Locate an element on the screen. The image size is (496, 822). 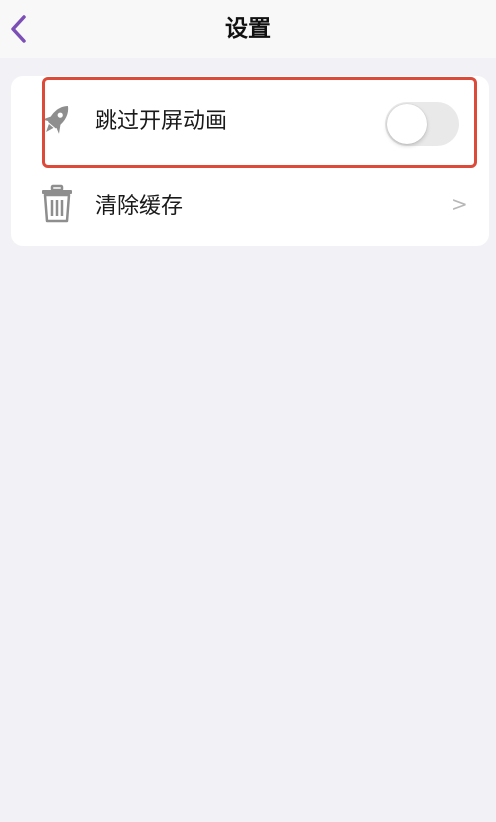
setting-label: 清除缓存 is located at coordinates (139, 206).